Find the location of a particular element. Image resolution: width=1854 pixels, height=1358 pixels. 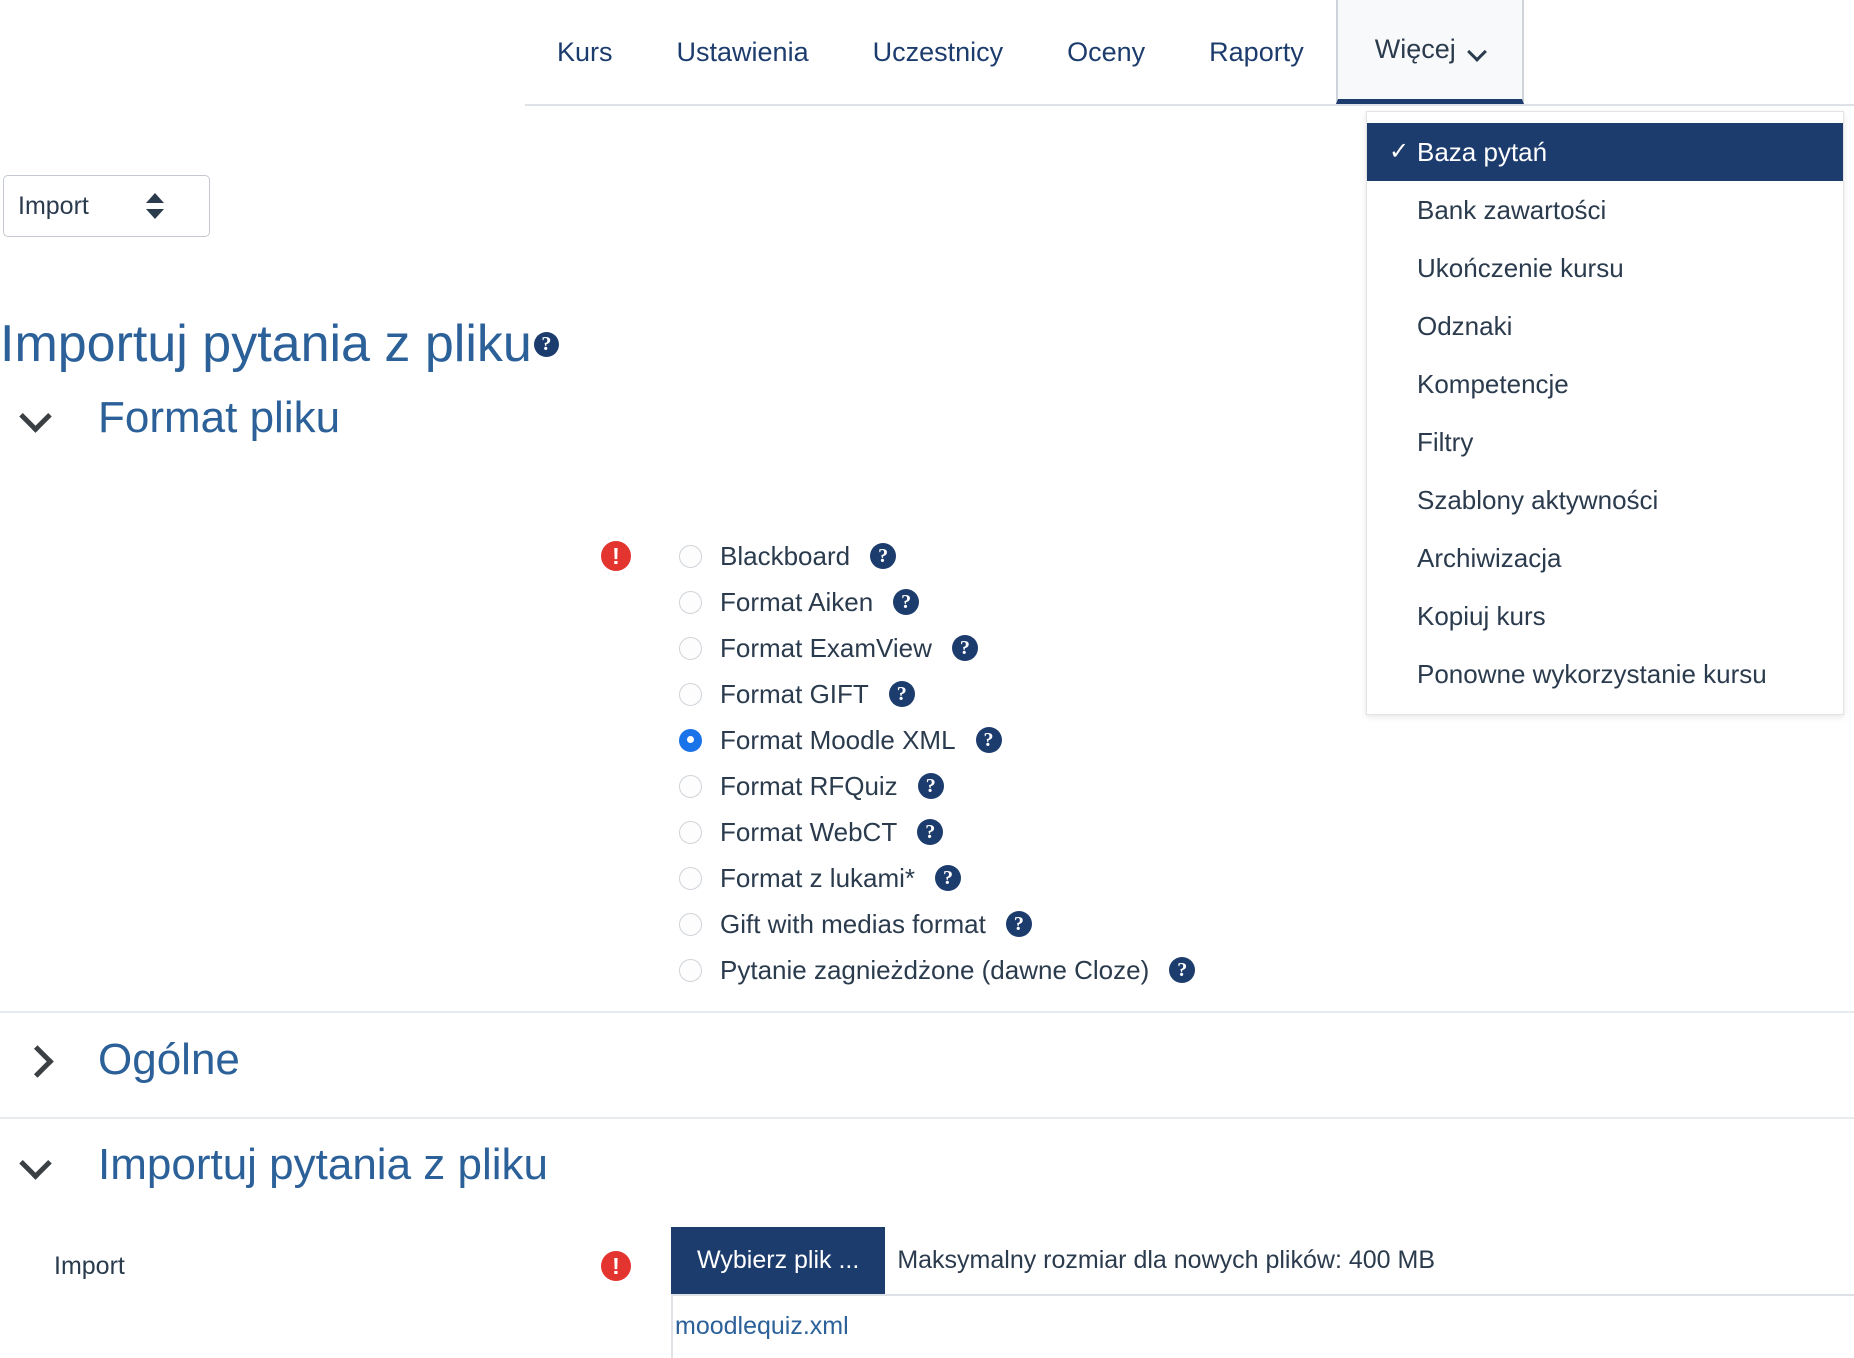

dropdown-item-label: Kopiuj kurs is located at coordinates (1481, 615).